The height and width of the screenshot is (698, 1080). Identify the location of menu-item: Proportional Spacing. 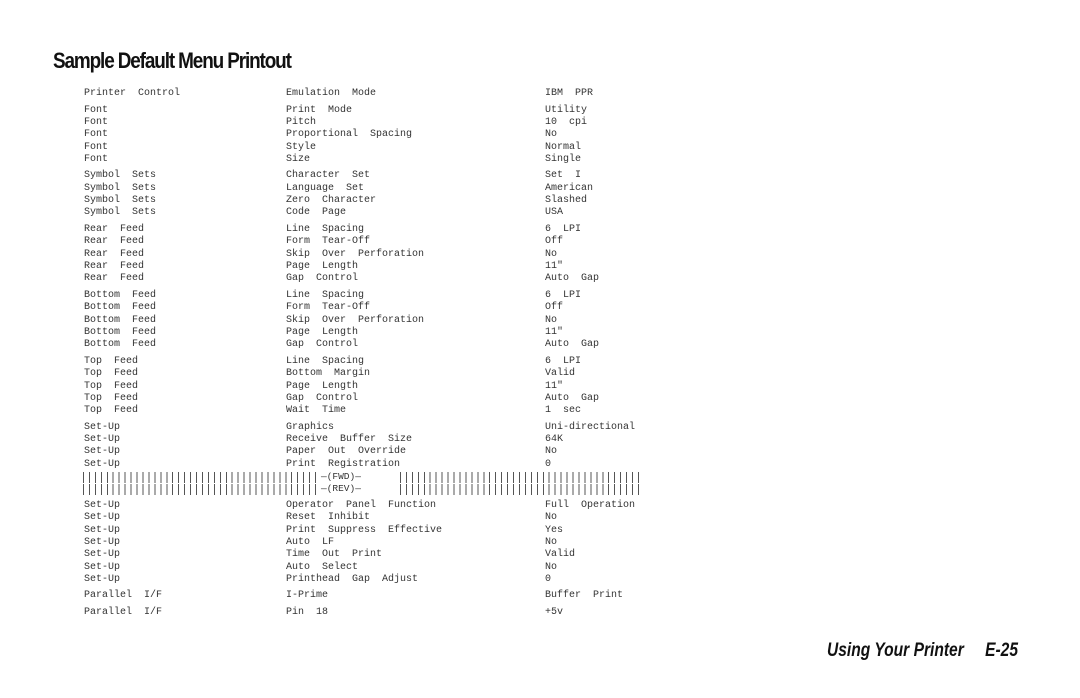
(349, 135).